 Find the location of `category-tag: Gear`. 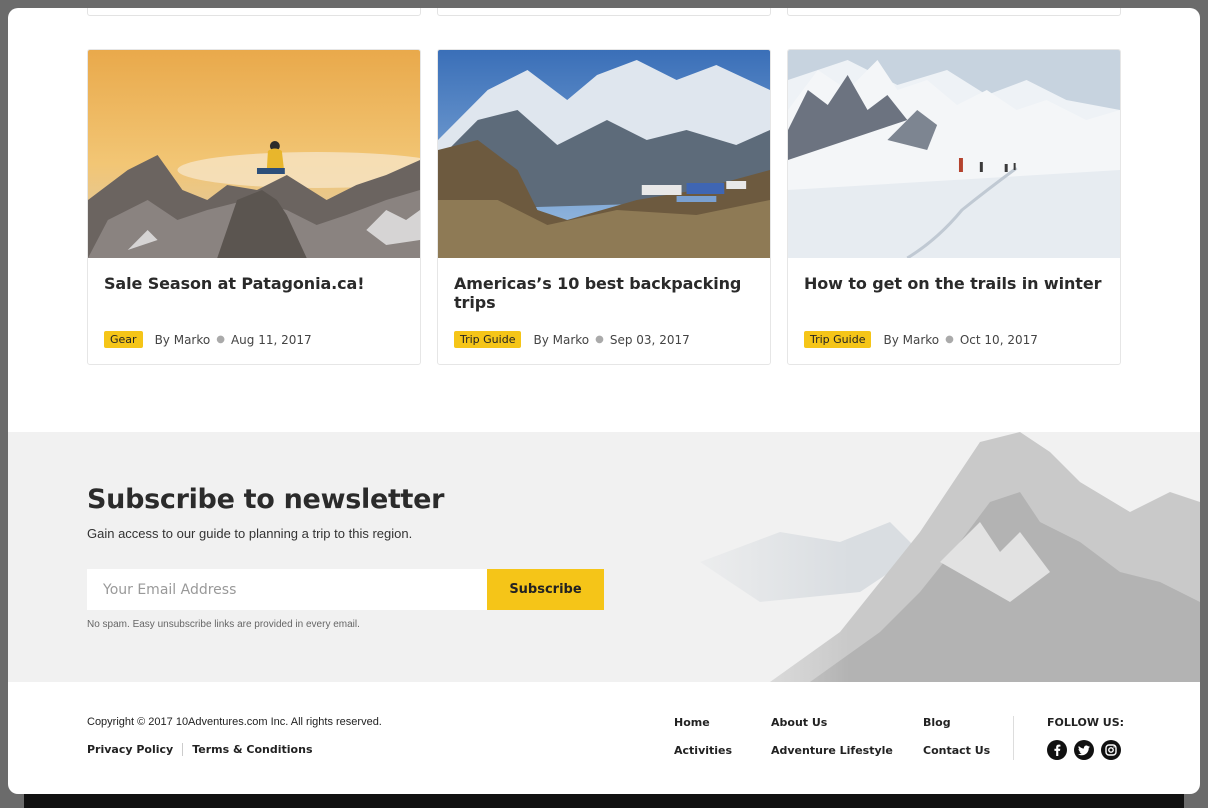

category-tag: Gear is located at coordinates (123, 339).